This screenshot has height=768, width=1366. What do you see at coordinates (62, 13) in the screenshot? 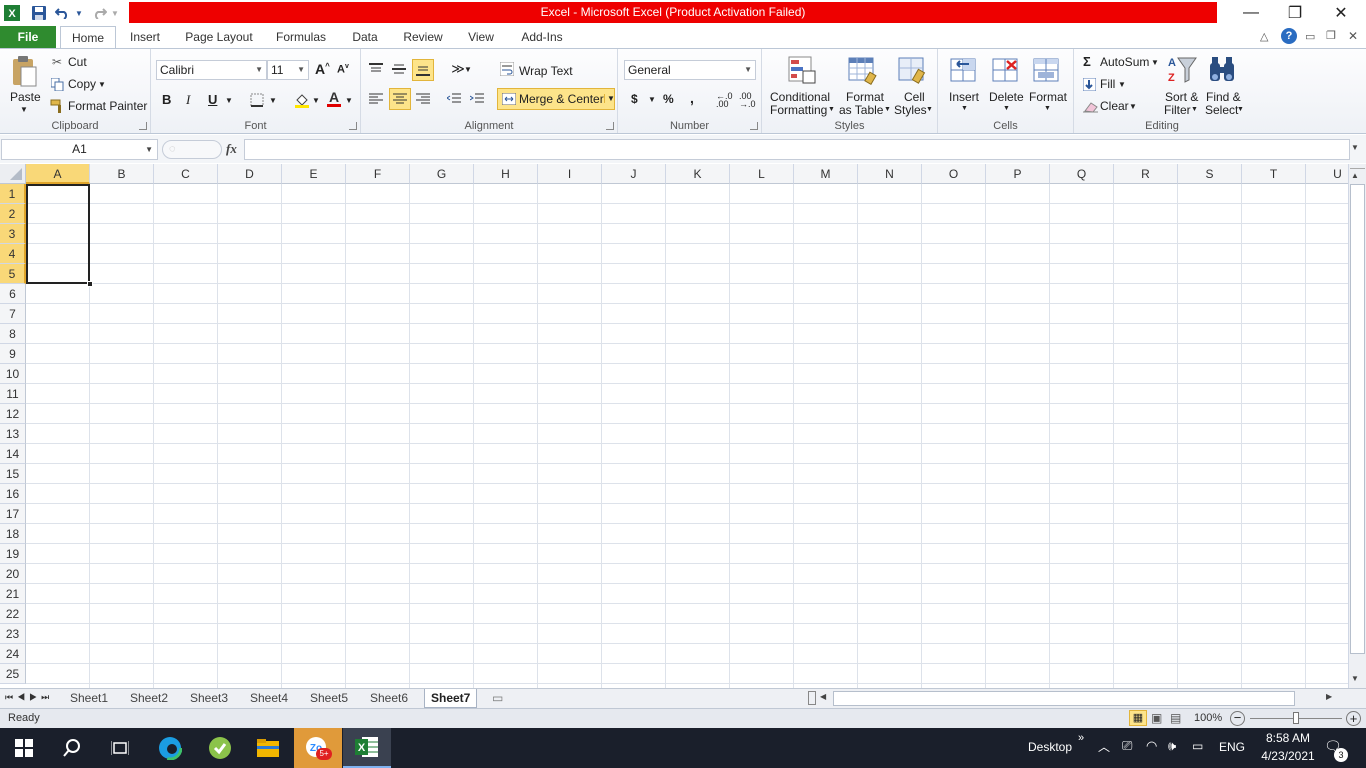
I see `undo-icon` at bounding box center [62, 13].